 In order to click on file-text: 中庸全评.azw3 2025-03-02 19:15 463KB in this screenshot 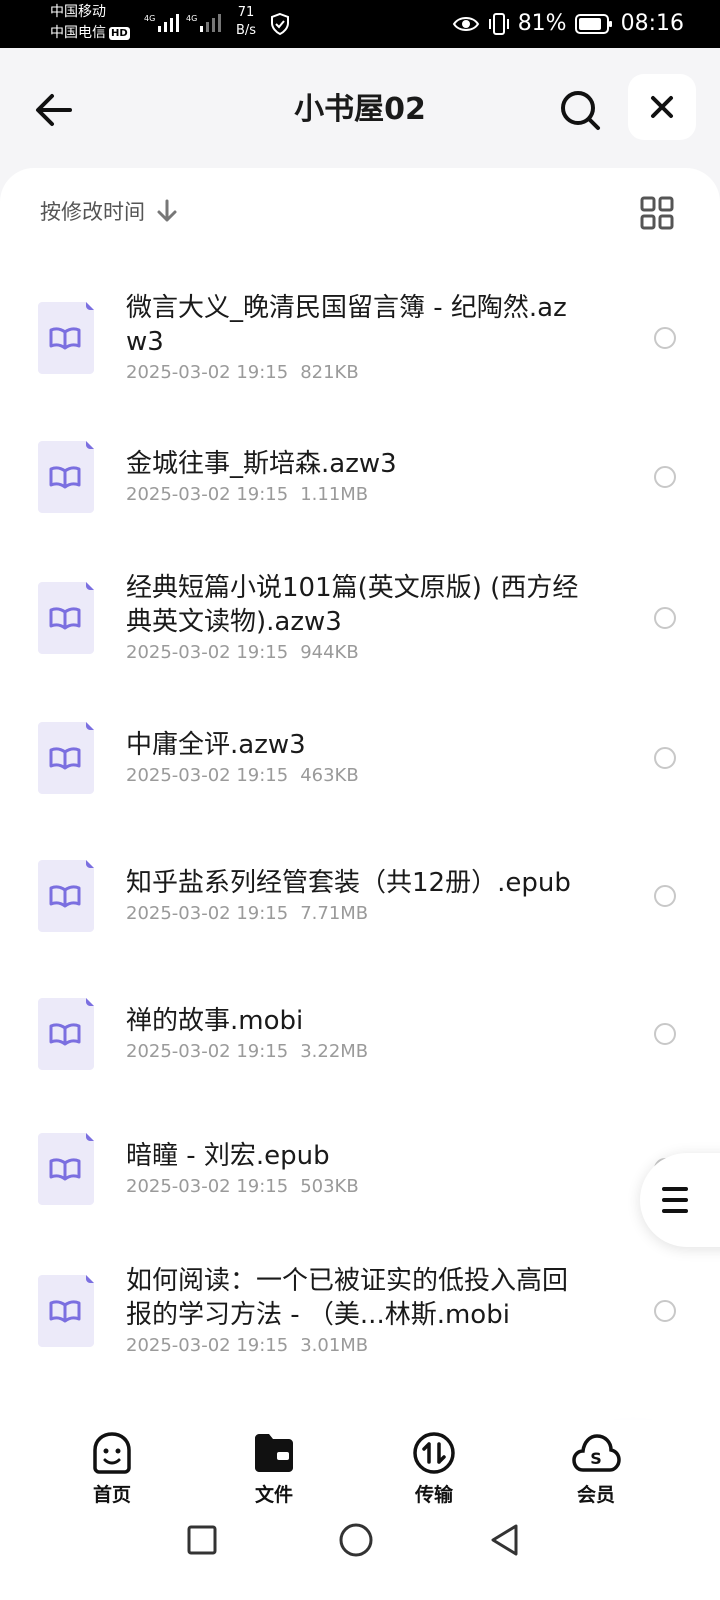, I will do `click(356, 758)`.